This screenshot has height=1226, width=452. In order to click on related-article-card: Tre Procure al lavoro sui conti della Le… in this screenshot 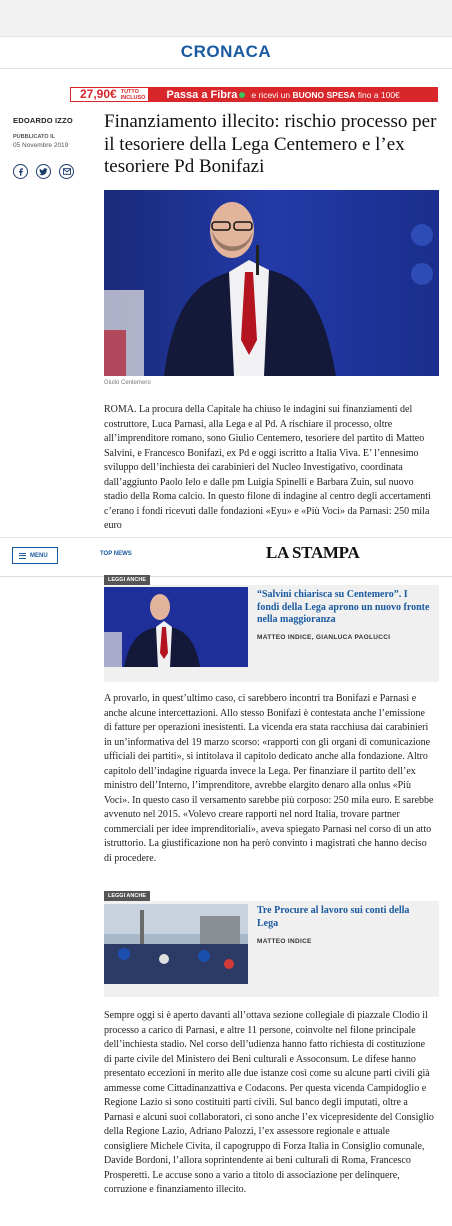, I will do `click(271, 949)`.